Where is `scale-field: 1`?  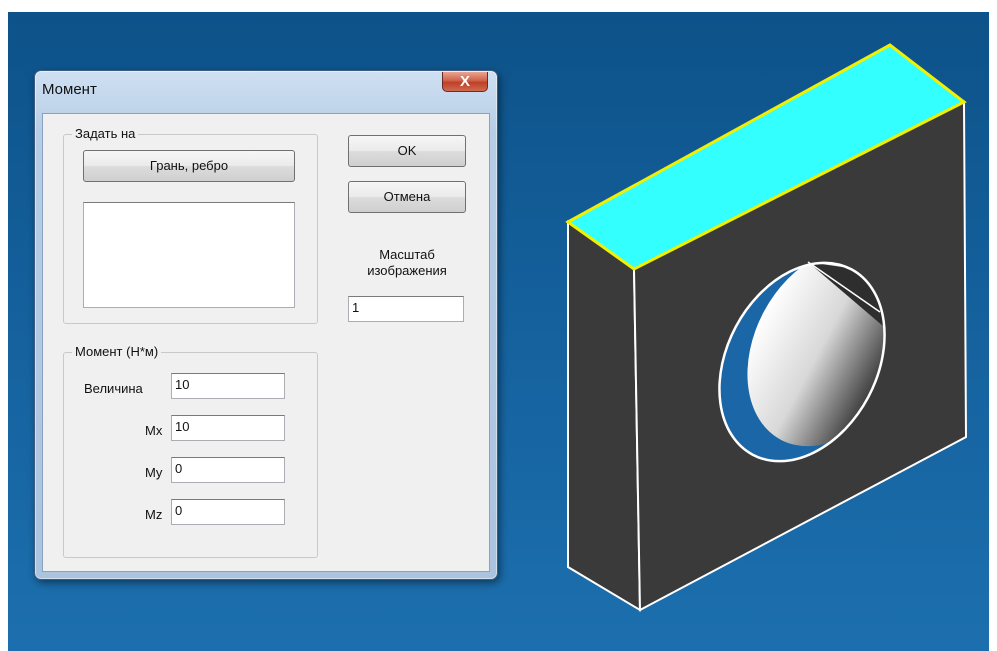 scale-field: 1 is located at coordinates (406, 309).